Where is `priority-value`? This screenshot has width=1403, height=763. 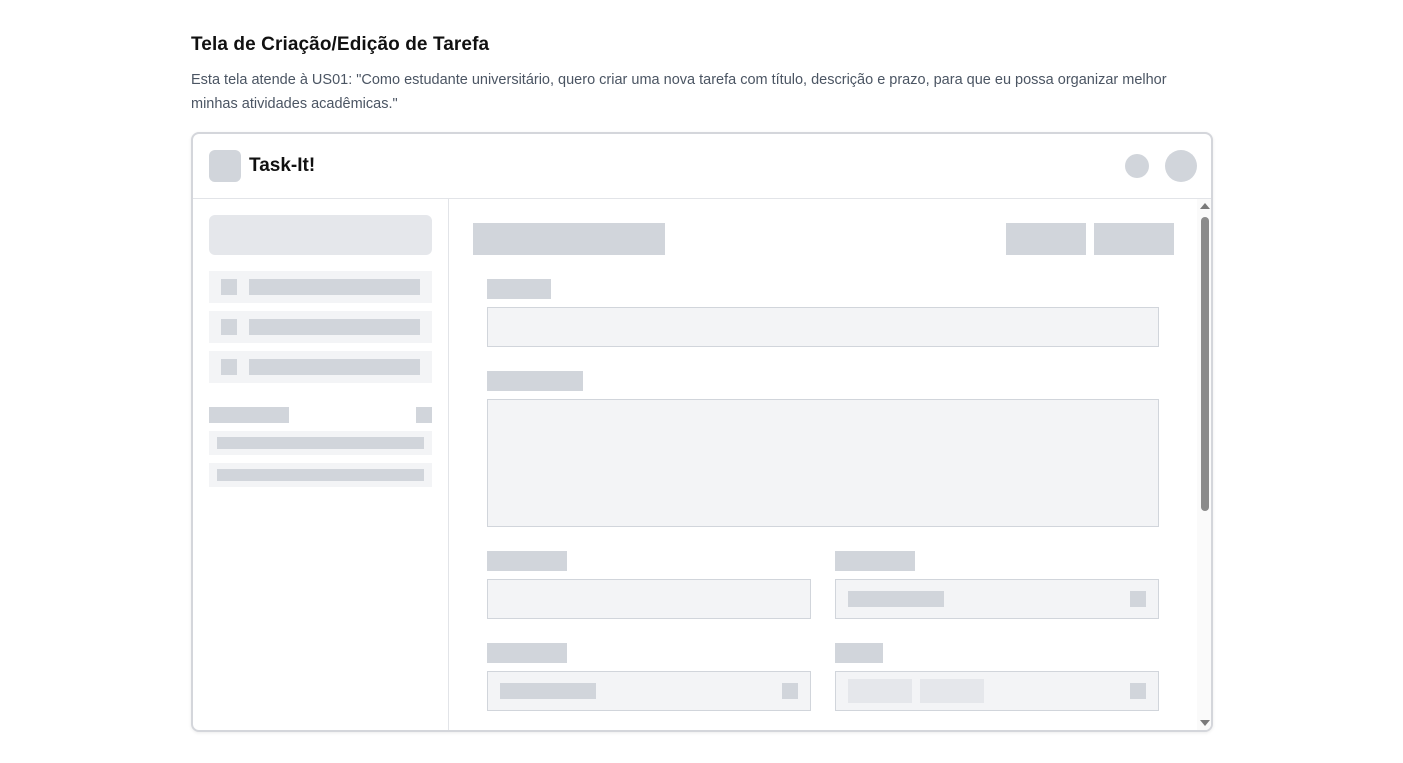
priority-value is located at coordinates (896, 599).